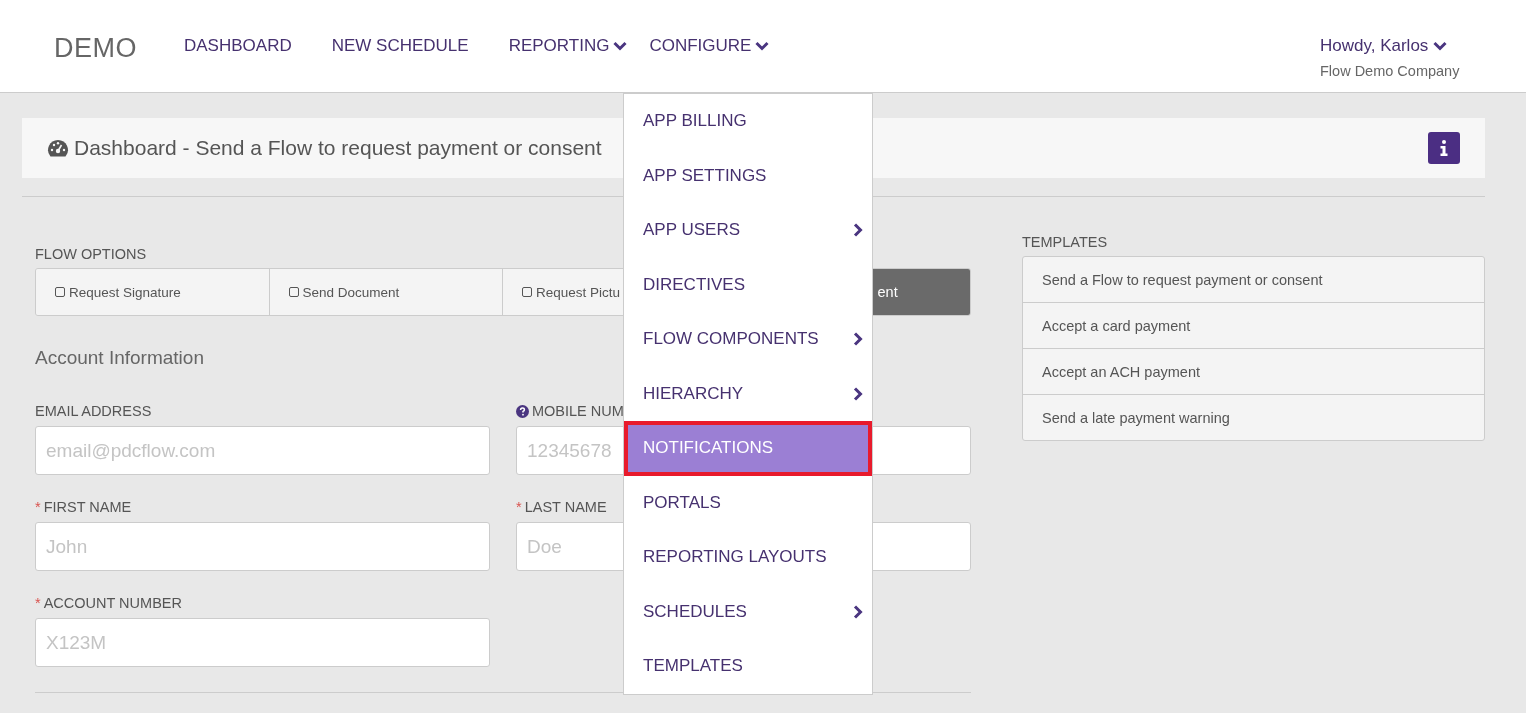  Describe the element at coordinates (87, 507) in the screenshot. I see `field-label: FIRST NAME` at that location.